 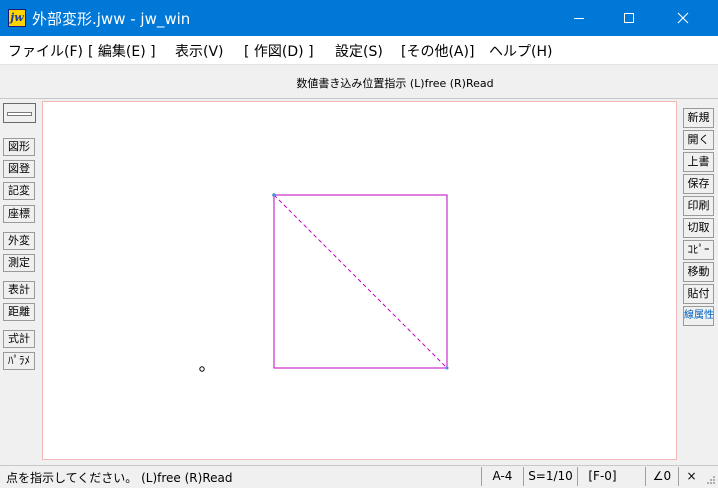 What do you see at coordinates (502, 476) in the screenshot?
I see `paper-size-indicator: A-4` at bounding box center [502, 476].